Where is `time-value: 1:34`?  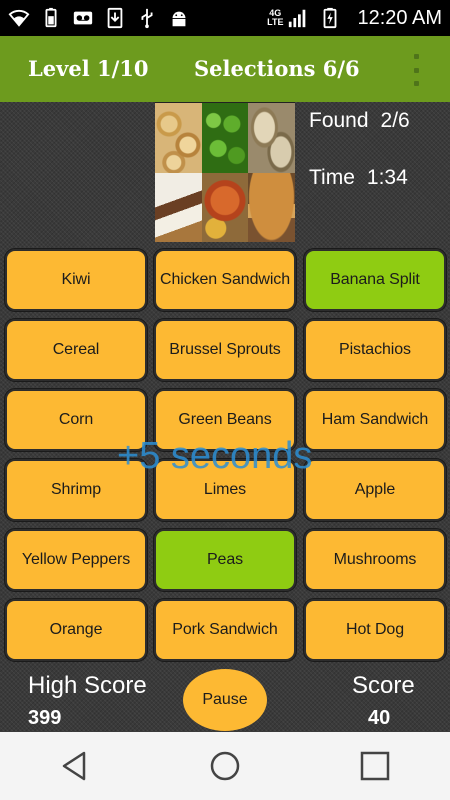 time-value: 1:34 is located at coordinates (387, 177).